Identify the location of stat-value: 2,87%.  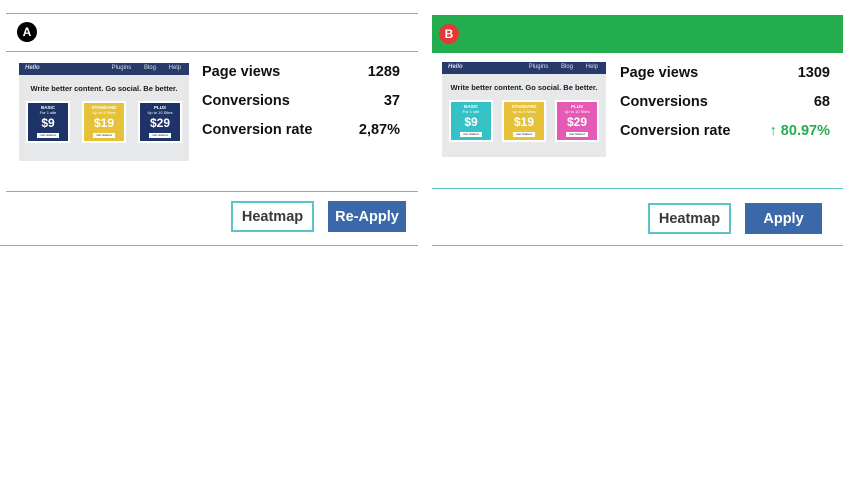
(379, 130).